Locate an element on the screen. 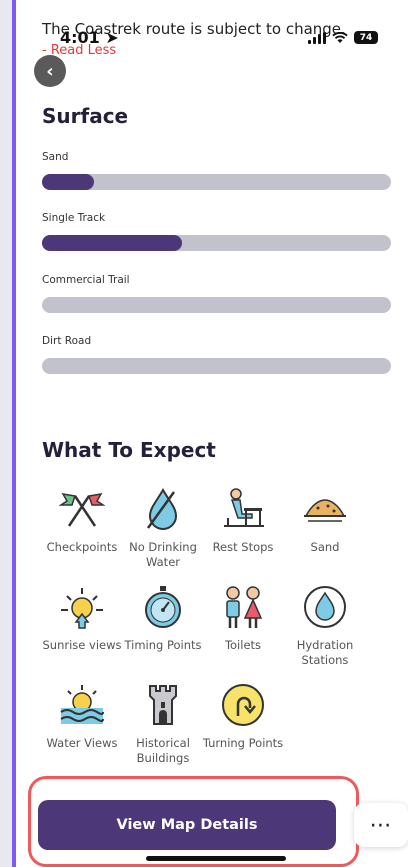 This screenshot has height=867, width=408. toilets-icon is located at coordinates (244, 607).